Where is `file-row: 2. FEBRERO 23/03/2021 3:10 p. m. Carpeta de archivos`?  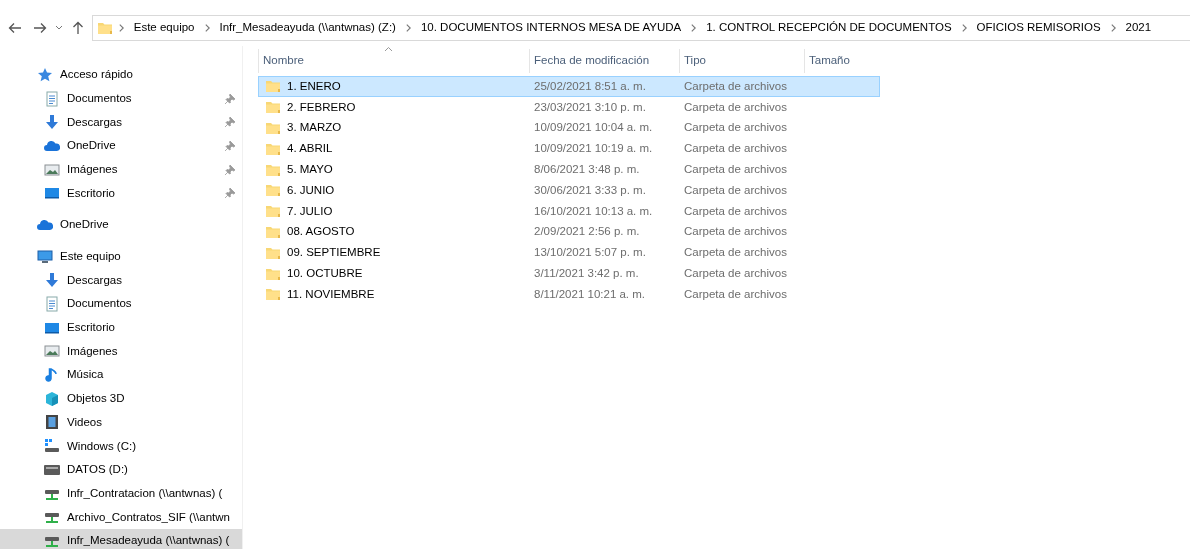
file-row: 2. FEBRERO 23/03/2021 3:10 p. m. Carpeta de archivos is located at coordinates (569, 107).